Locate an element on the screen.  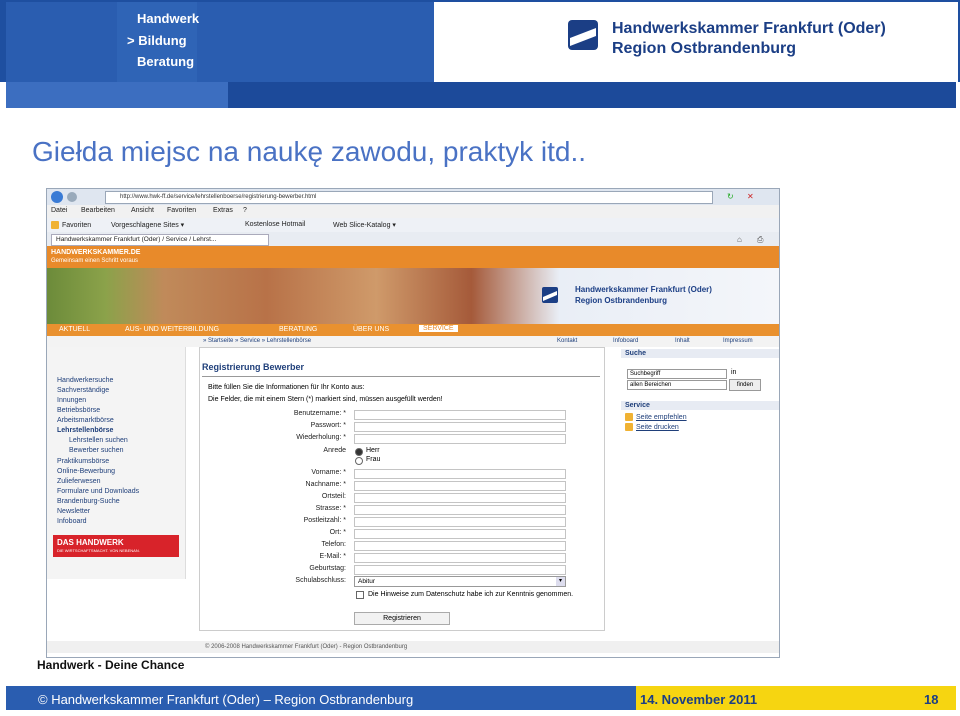
input-nachname is located at coordinates (460, 486).